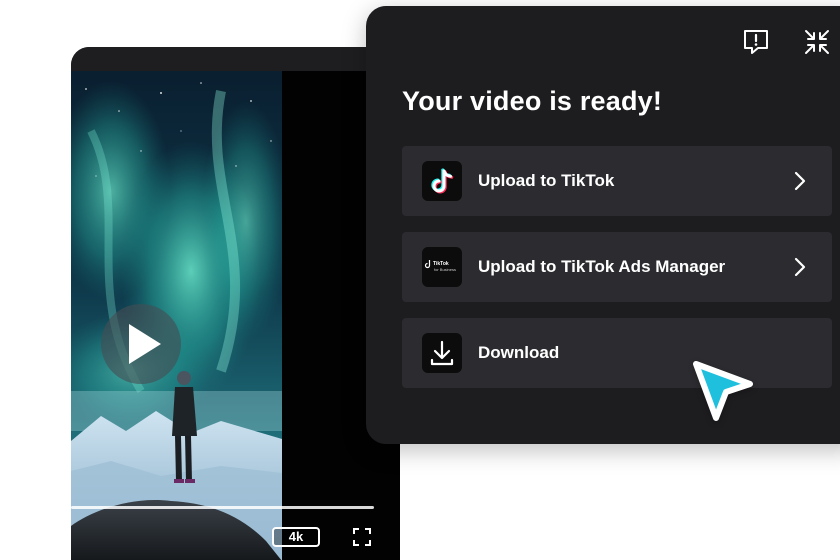 The height and width of the screenshot is (560, 840). Describe the element at coordinates (362, 537) in the screenshot. I see `fullscreen-icon` at that location.